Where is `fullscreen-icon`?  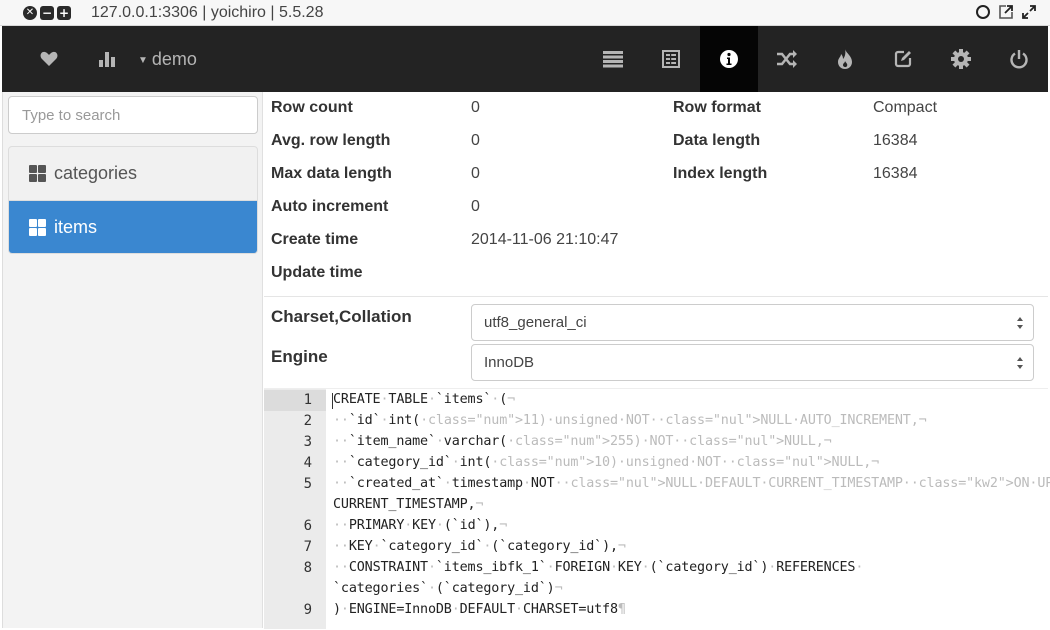
fullscreen-icon is located at coordinates (1029, 12).